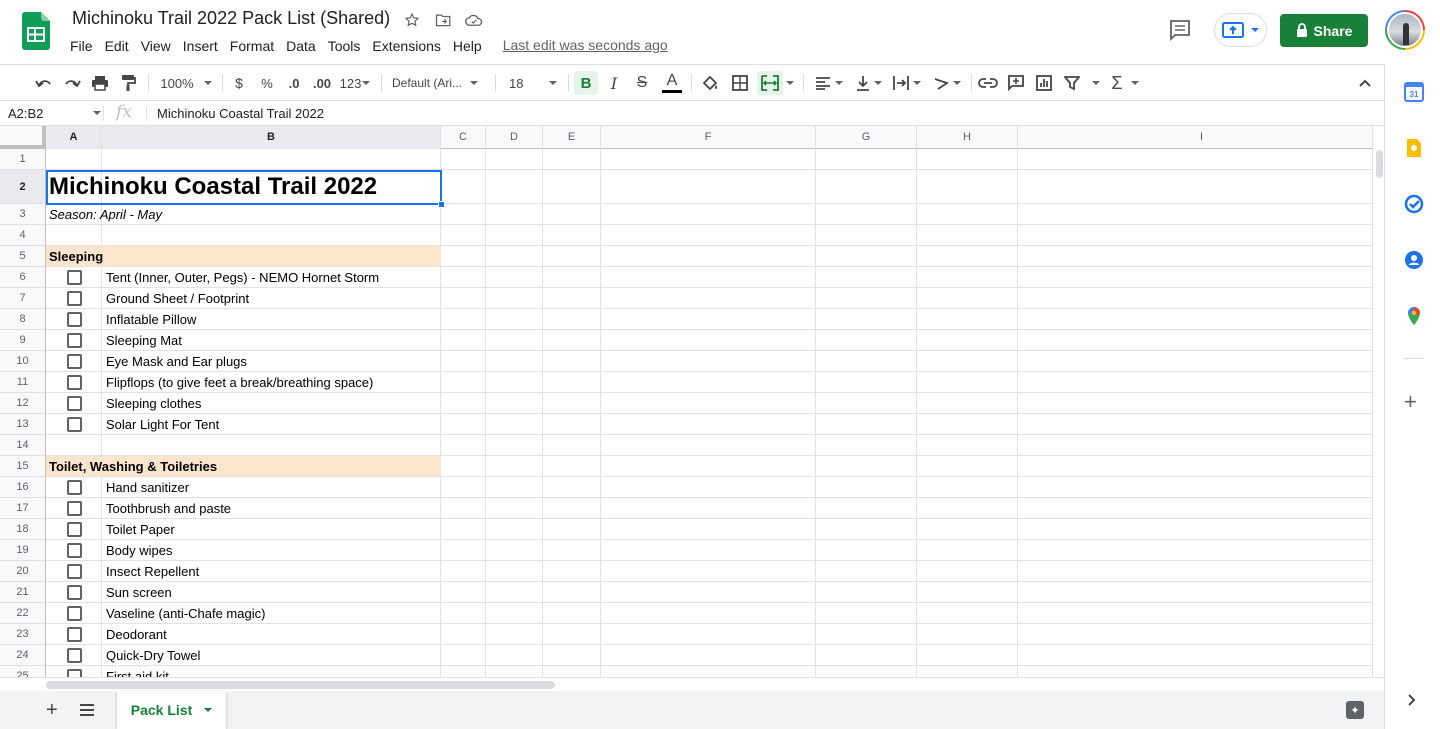 This screenshot has height=729, width=1440. What do you see at coordinates (231, 18) in the screenshot?
I see `document-title: Michinoku Trail 2022 Pack List (Shared)` at bounding box center [231, 18].